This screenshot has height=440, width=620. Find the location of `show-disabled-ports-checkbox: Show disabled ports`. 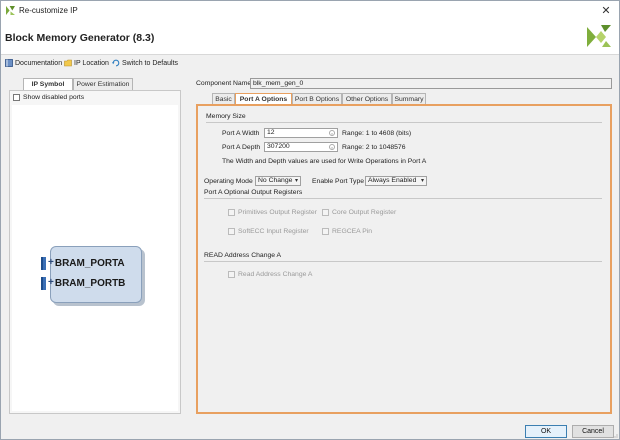

show-disabled-ports-checkbox: Show disabled ports is located at coordinates (48, 97).